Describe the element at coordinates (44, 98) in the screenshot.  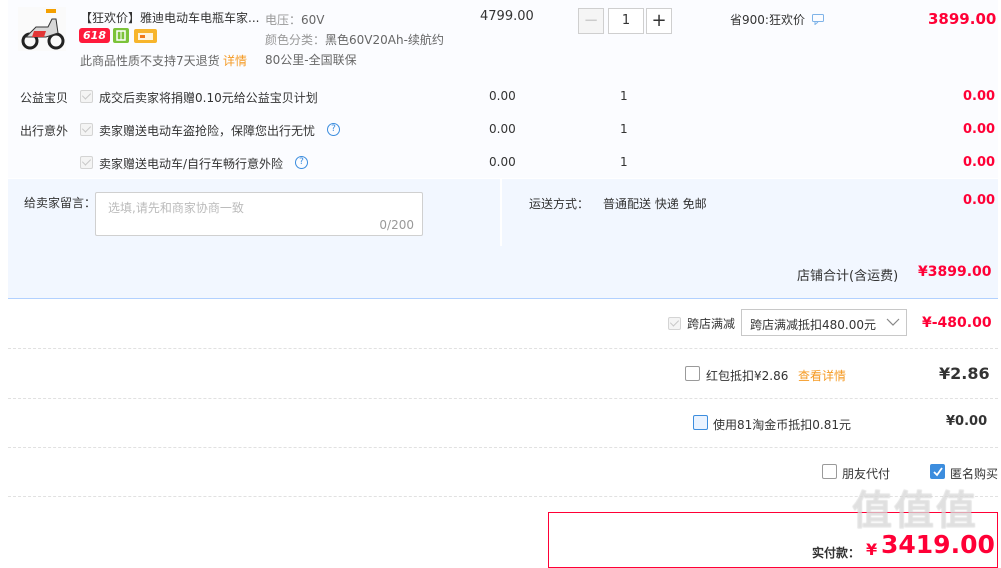
I see `addon-group-label: 公益宝贝` at that location.